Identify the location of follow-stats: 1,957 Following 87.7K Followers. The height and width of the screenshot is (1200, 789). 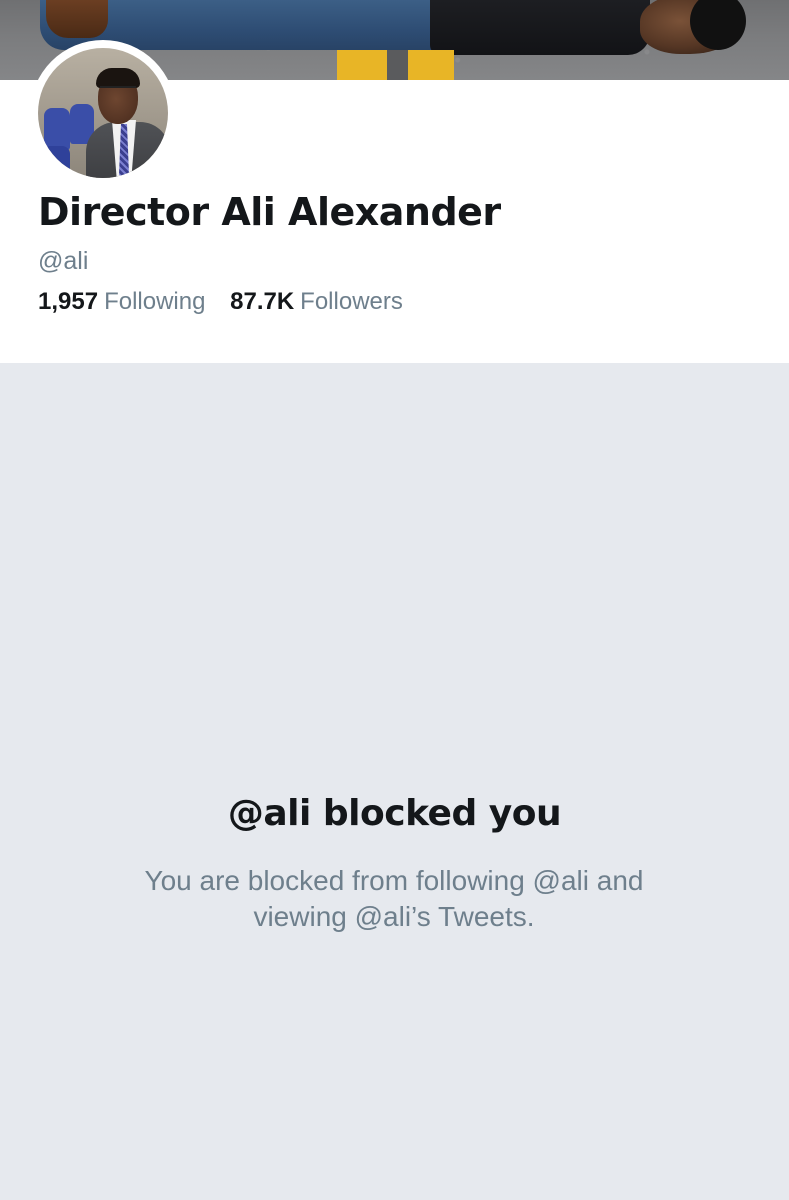
(229, 302).